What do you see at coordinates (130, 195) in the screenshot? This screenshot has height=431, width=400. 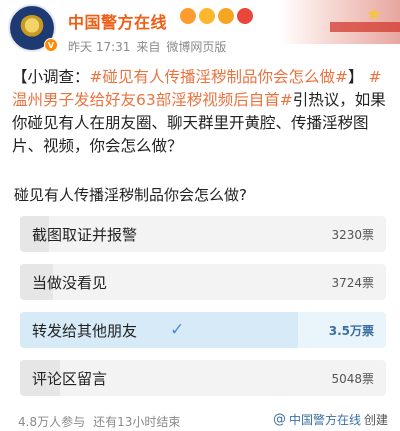 I see `poll-question: 碰见有人传播淫秽制品你会怎么做?` at bounding box center [130, 195].